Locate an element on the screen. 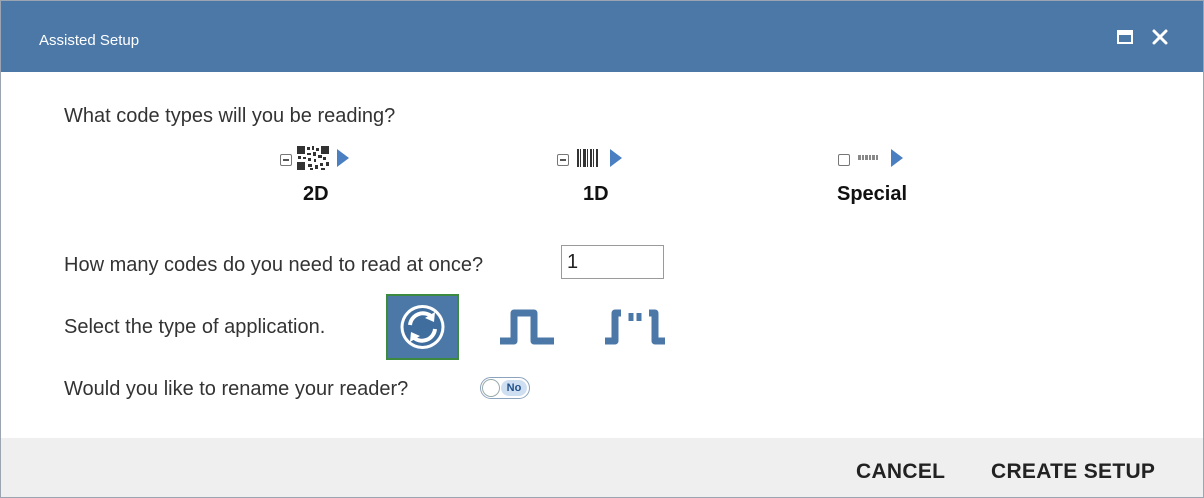  rename-toggle-label: No is located at coordinates (514, 388).